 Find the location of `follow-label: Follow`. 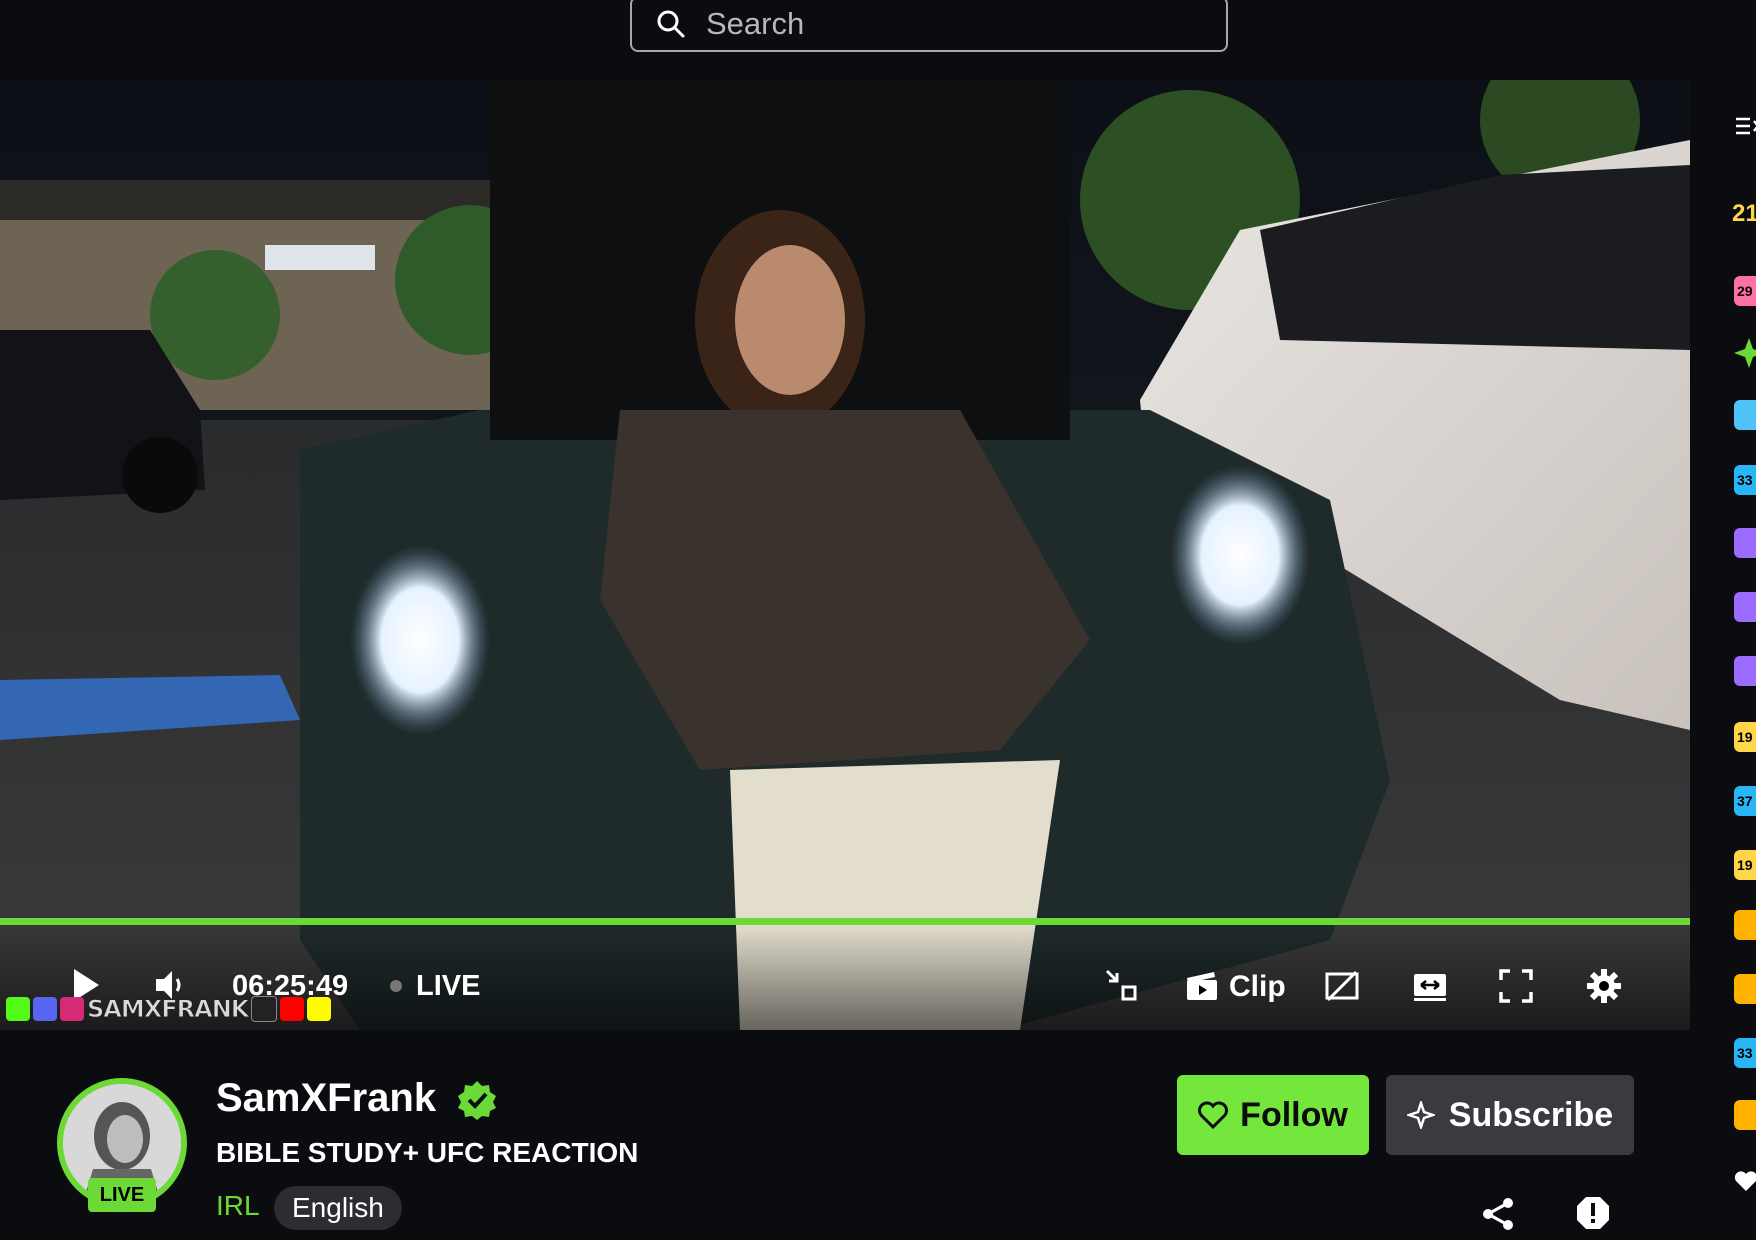

follow-label: Follow is located at coordinates (1294, 1114).